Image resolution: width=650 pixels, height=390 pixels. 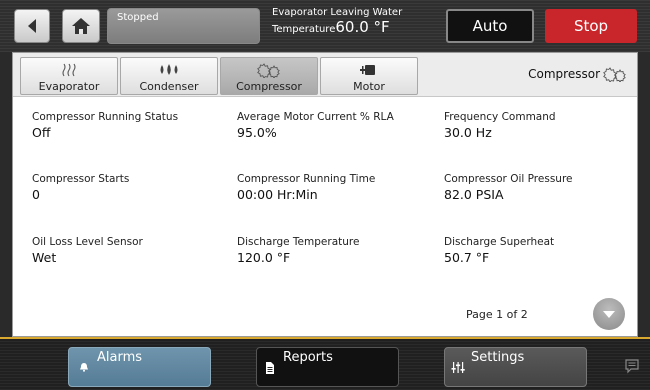 What do you see at coordinates (500, 117) in the screenshot?
I see `field-label: Frequency Command` at bounding box center [500, 117].